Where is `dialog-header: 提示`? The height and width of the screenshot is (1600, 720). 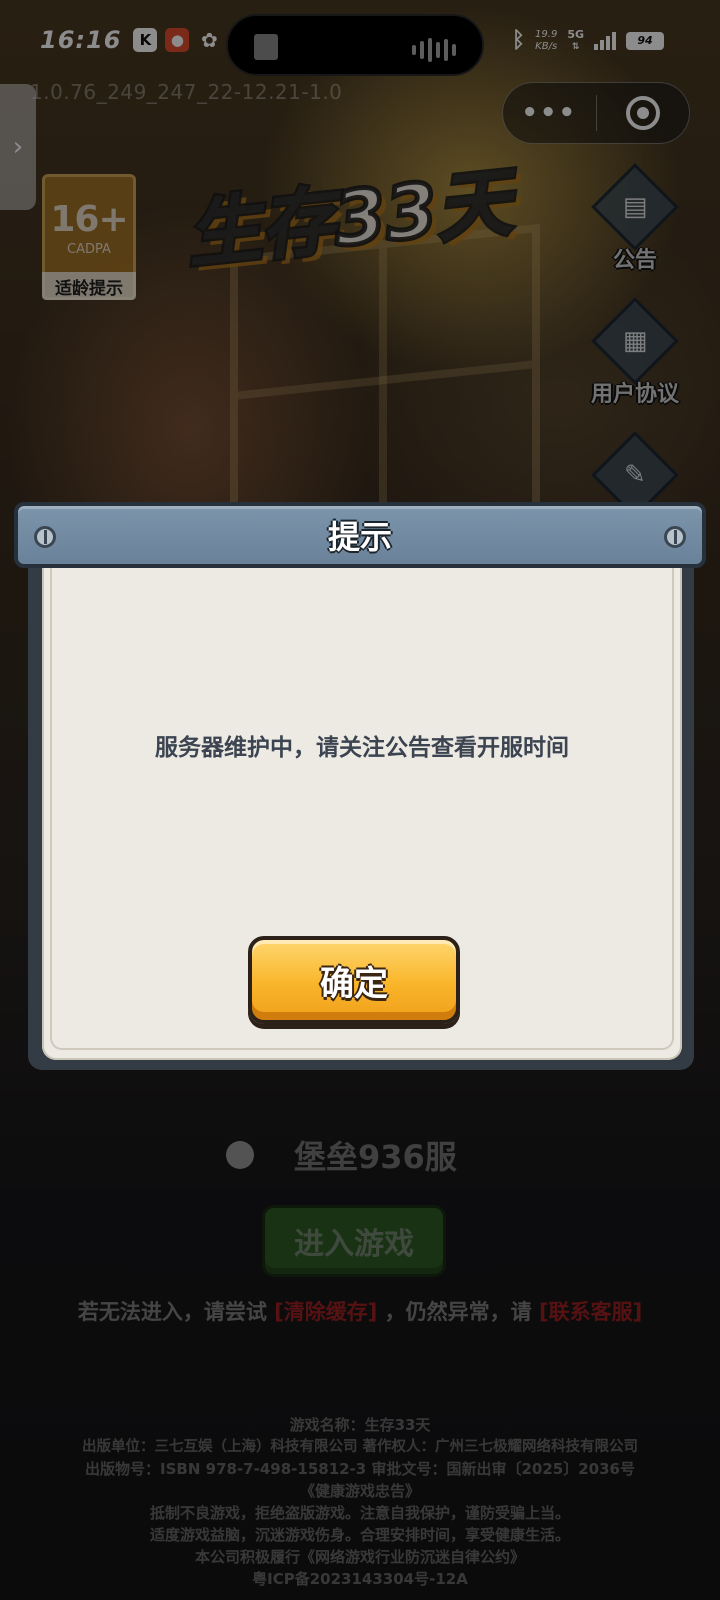 dialog-header: 提示 is located at coordinates (360, 535).